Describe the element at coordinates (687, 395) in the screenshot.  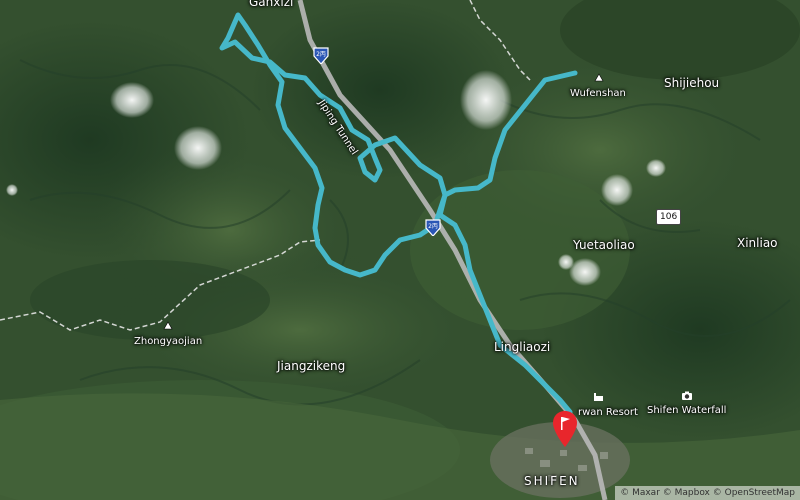
I see `camera-icon` at that location.